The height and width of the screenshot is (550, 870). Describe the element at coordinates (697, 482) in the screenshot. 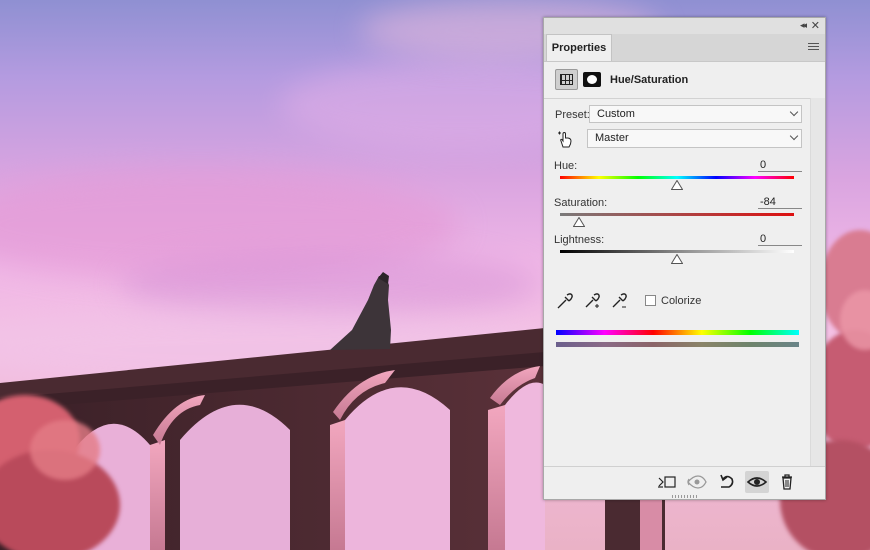

I see `view-previous-state-icon` at that location.